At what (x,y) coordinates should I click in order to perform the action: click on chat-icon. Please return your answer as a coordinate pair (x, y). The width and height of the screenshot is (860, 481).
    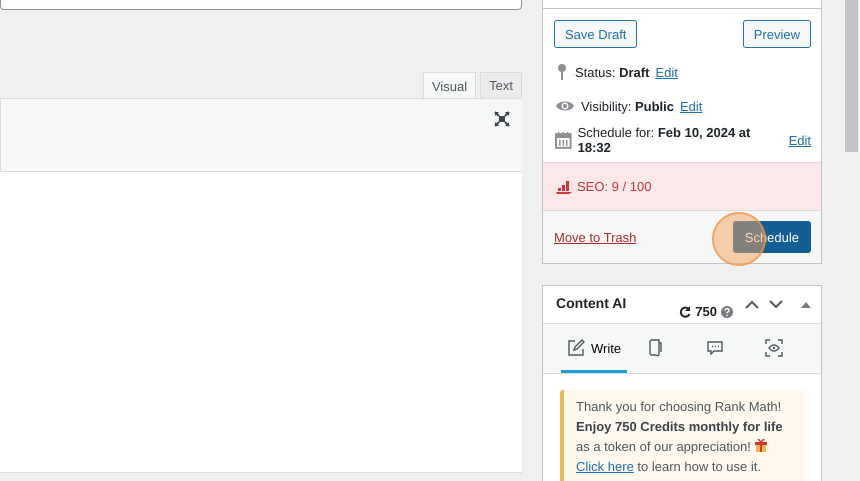
    Looking at the image, I should click on (715, 348).